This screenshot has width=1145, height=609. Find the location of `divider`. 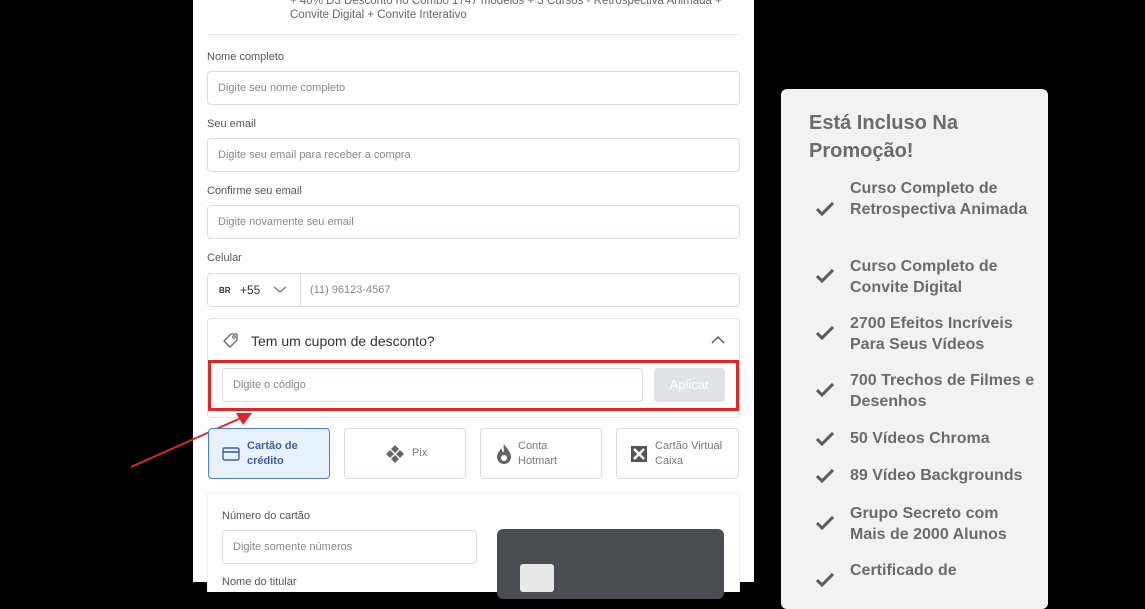

divider is located at coordinates (473, 34).